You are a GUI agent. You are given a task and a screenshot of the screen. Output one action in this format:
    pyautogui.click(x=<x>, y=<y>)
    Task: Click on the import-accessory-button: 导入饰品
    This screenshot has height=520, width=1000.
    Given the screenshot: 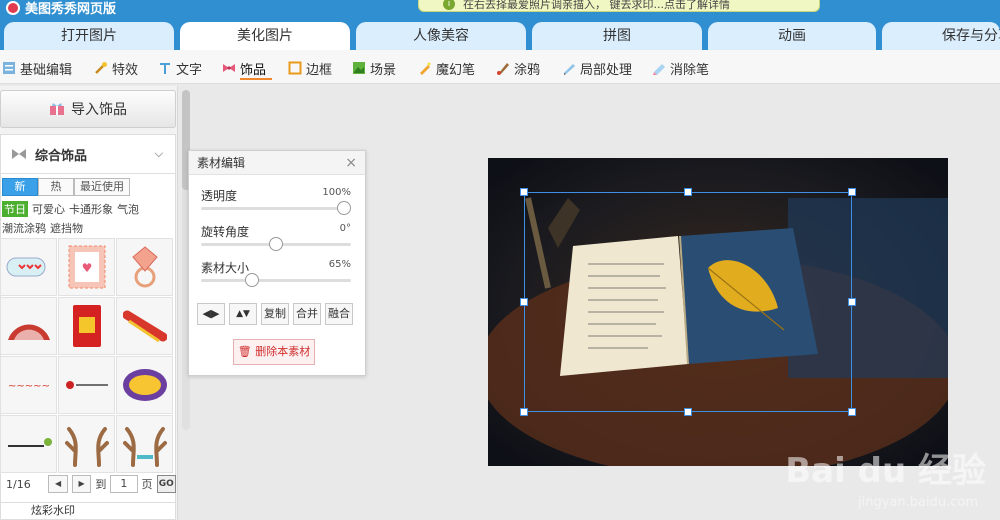 What is the action you would take?
    pyautogui.click(x=88, y=109)
    